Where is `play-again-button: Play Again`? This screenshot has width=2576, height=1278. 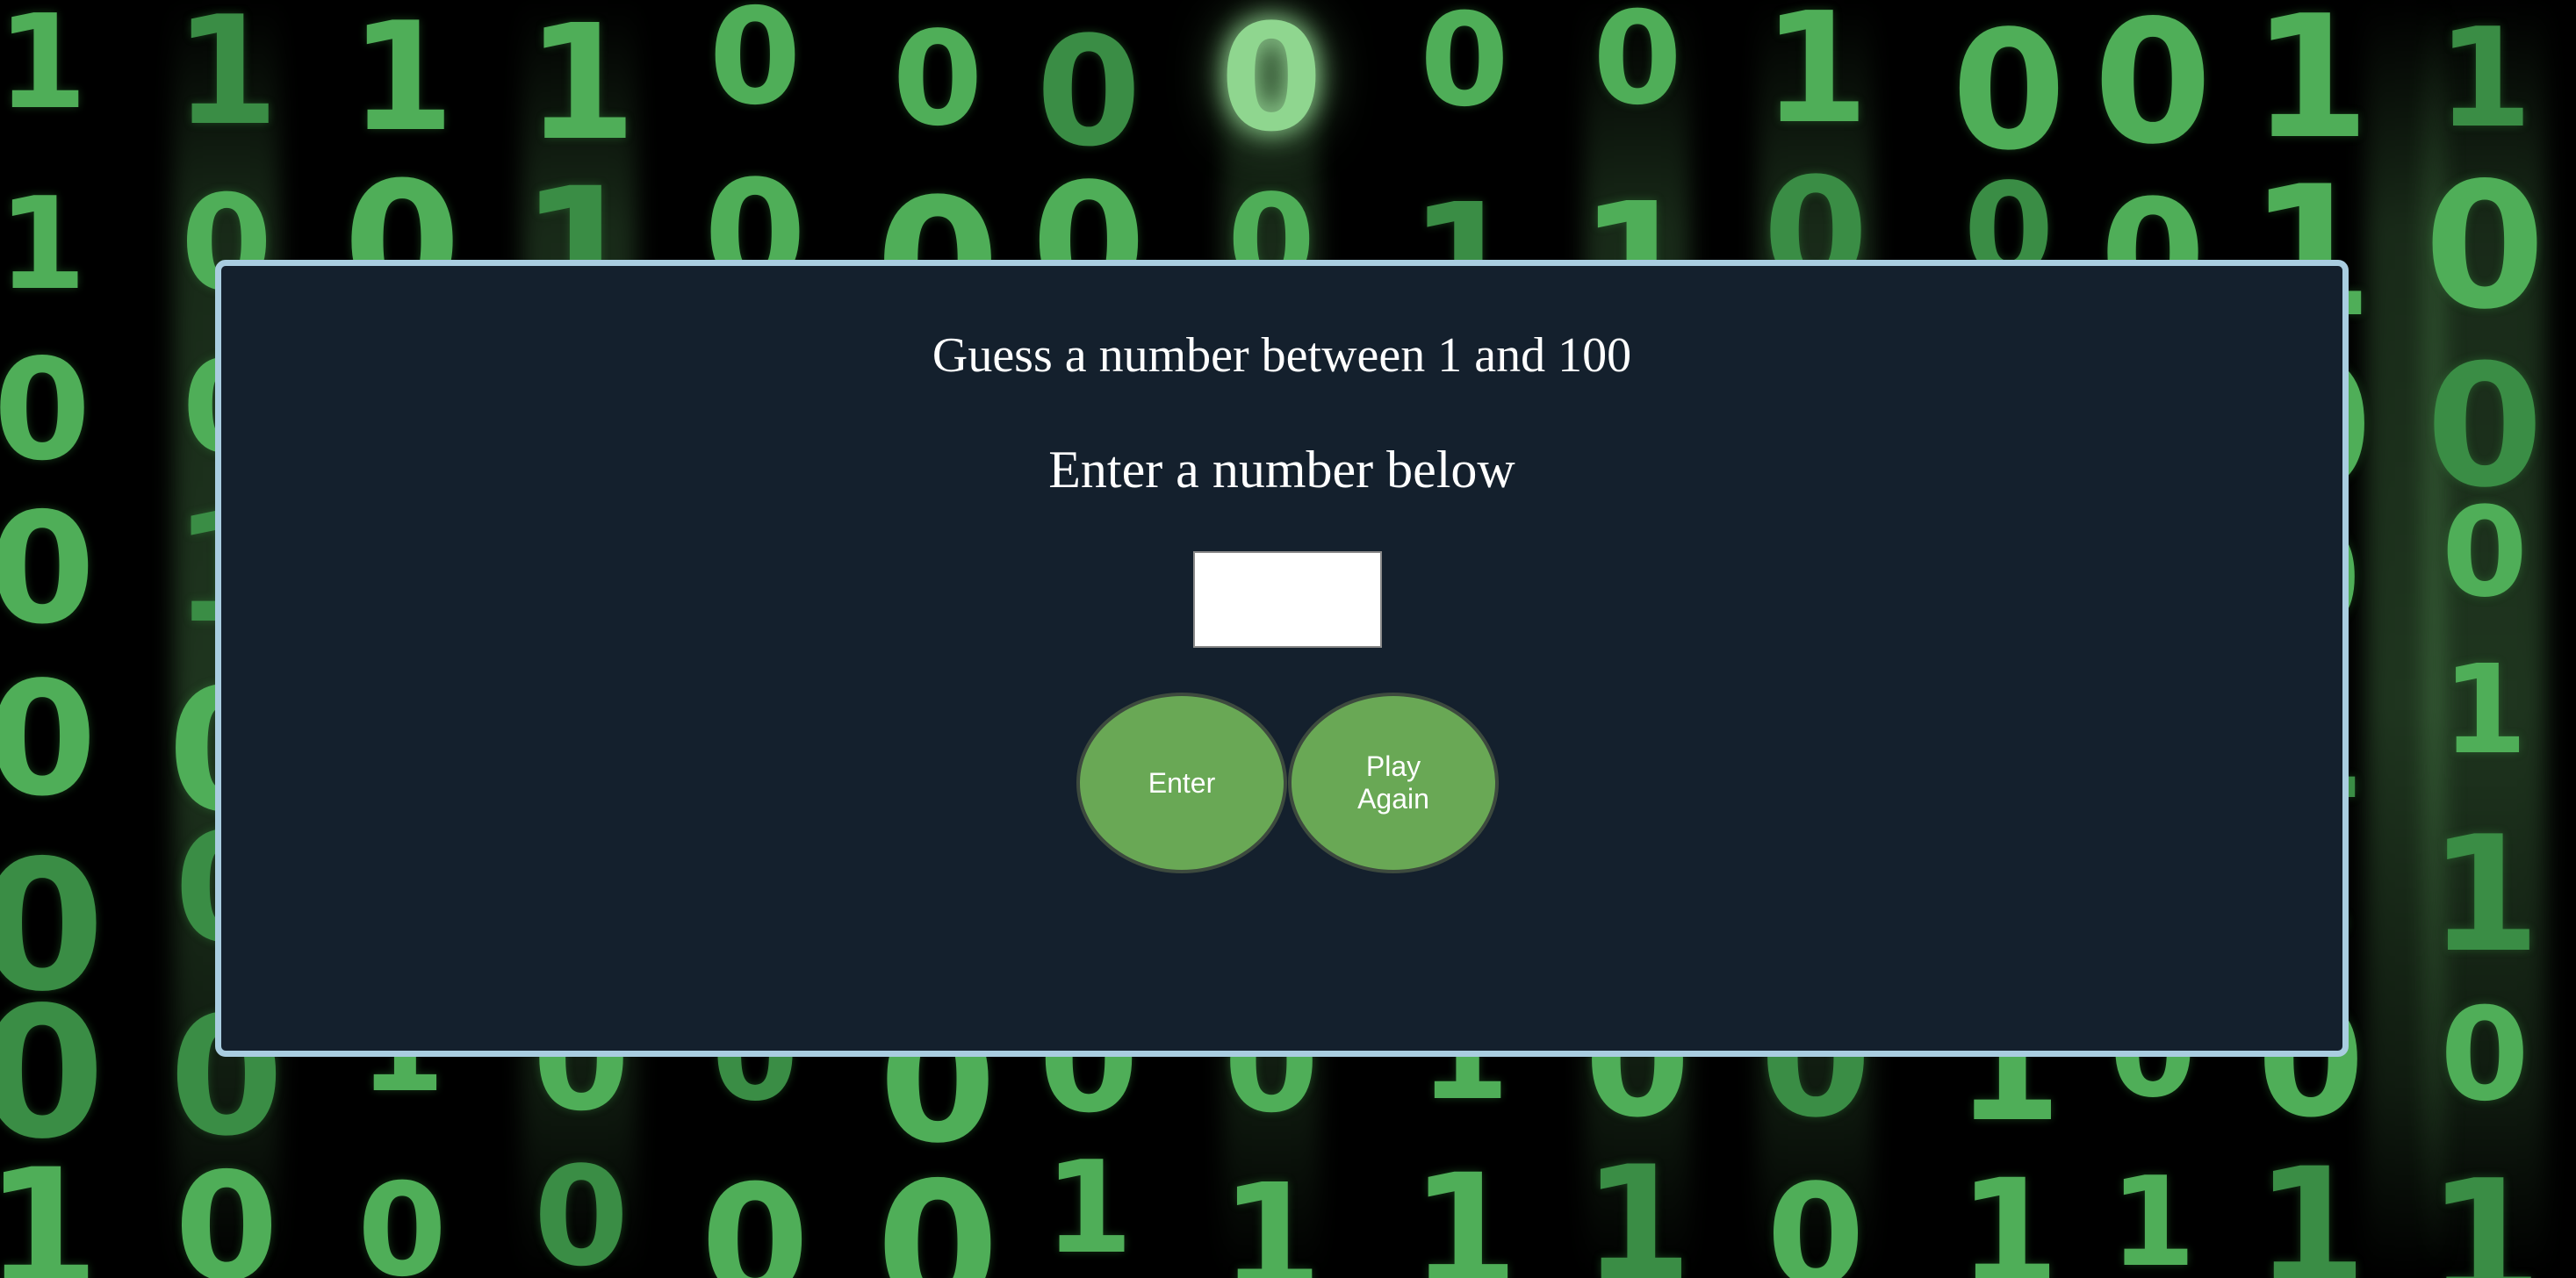 play-again-button: Play Again is located at coordinates (1393, 783).